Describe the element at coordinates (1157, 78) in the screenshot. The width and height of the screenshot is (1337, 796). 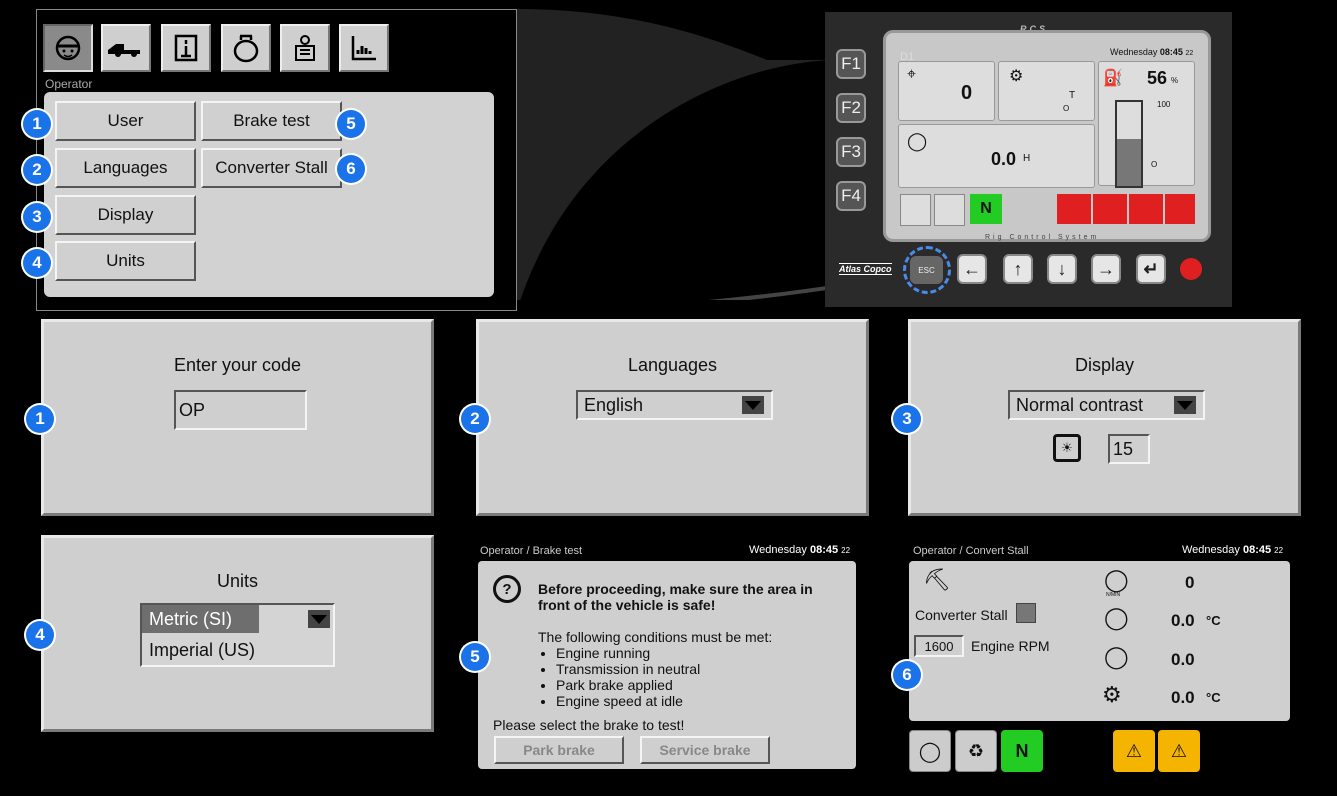
I see `fuel-value: 56` at that location.